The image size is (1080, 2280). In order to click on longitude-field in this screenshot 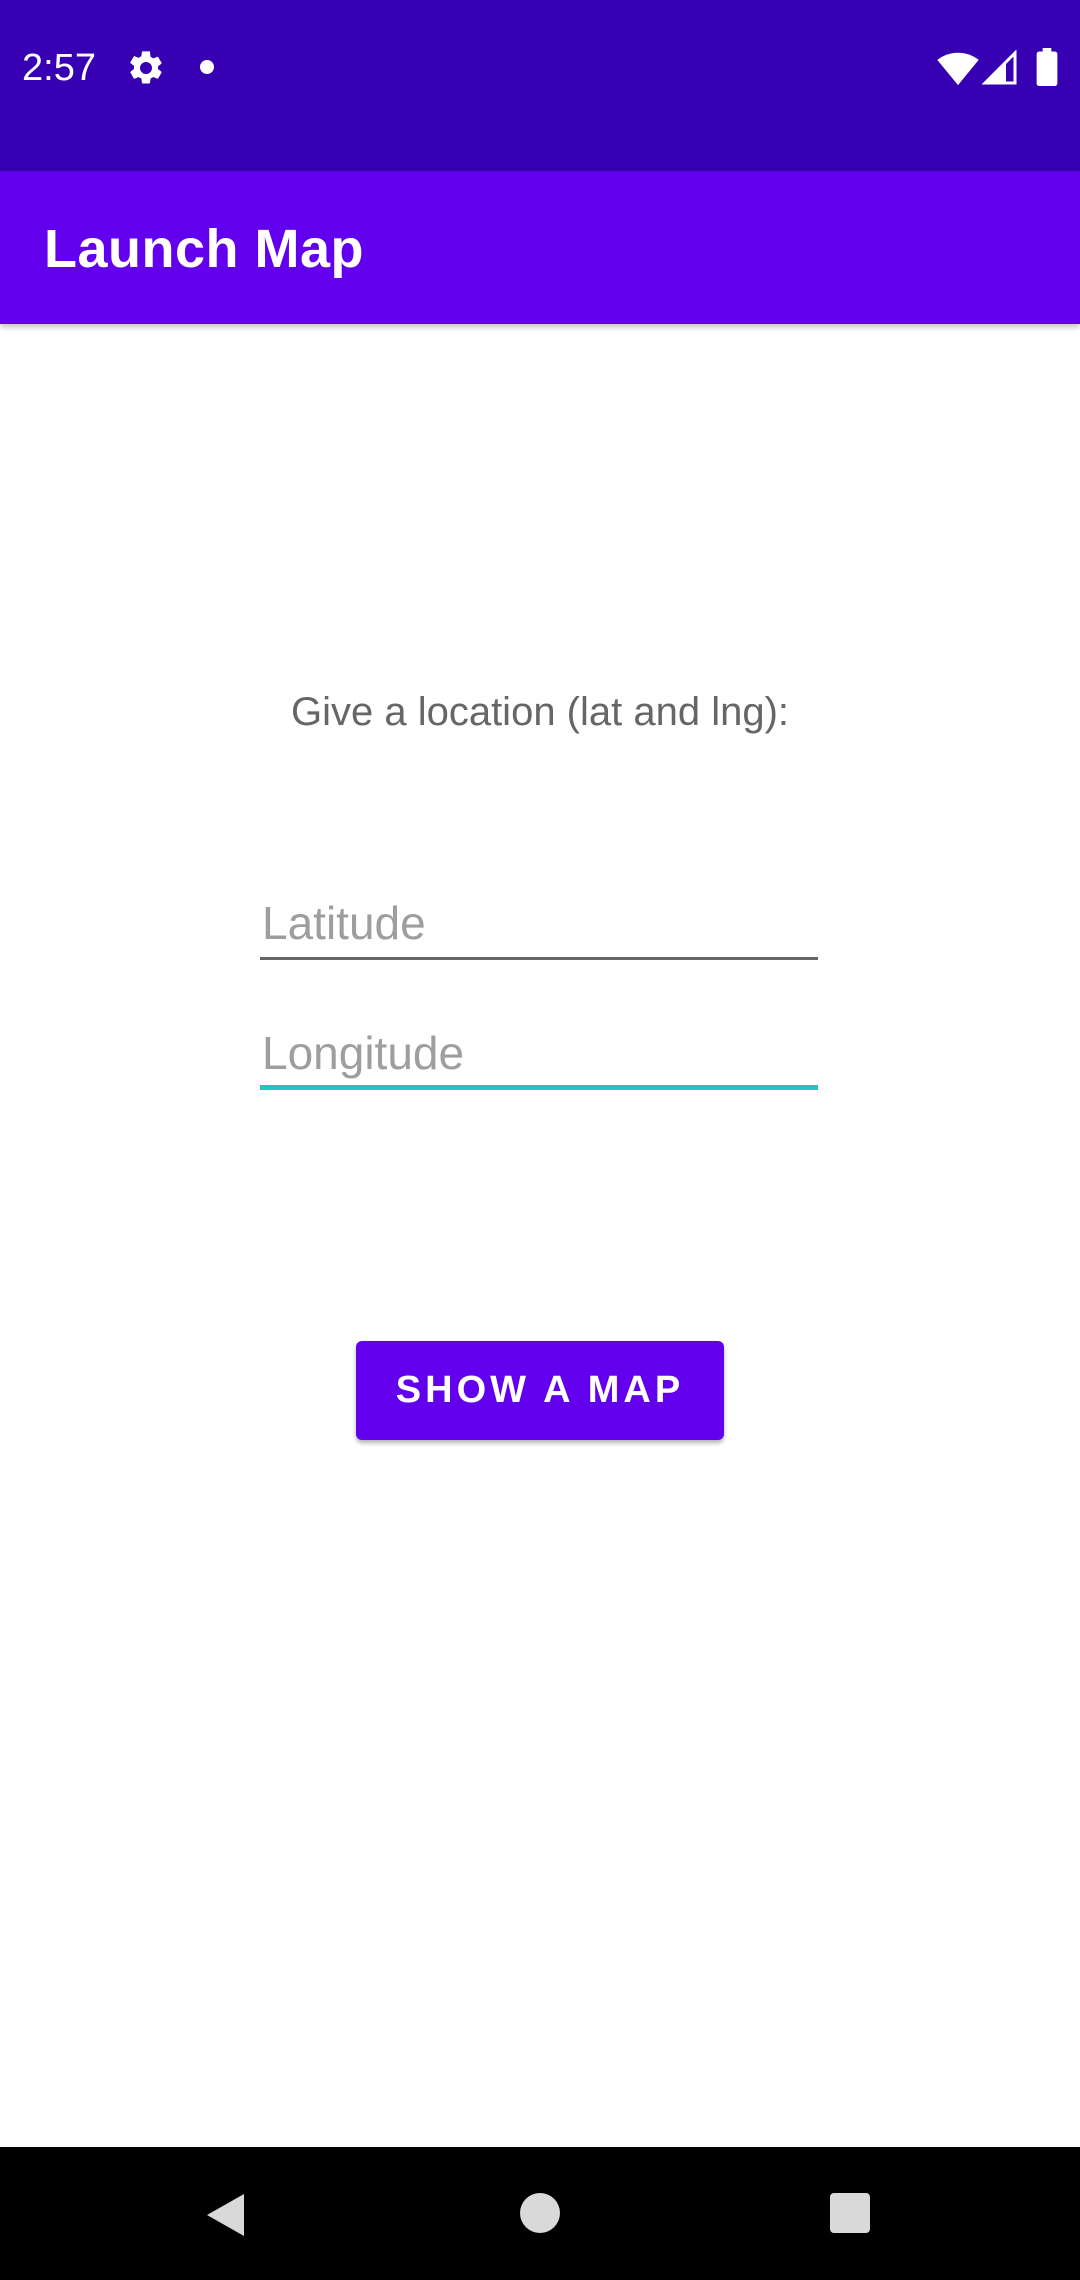, I will do `click(539, 1053)`.